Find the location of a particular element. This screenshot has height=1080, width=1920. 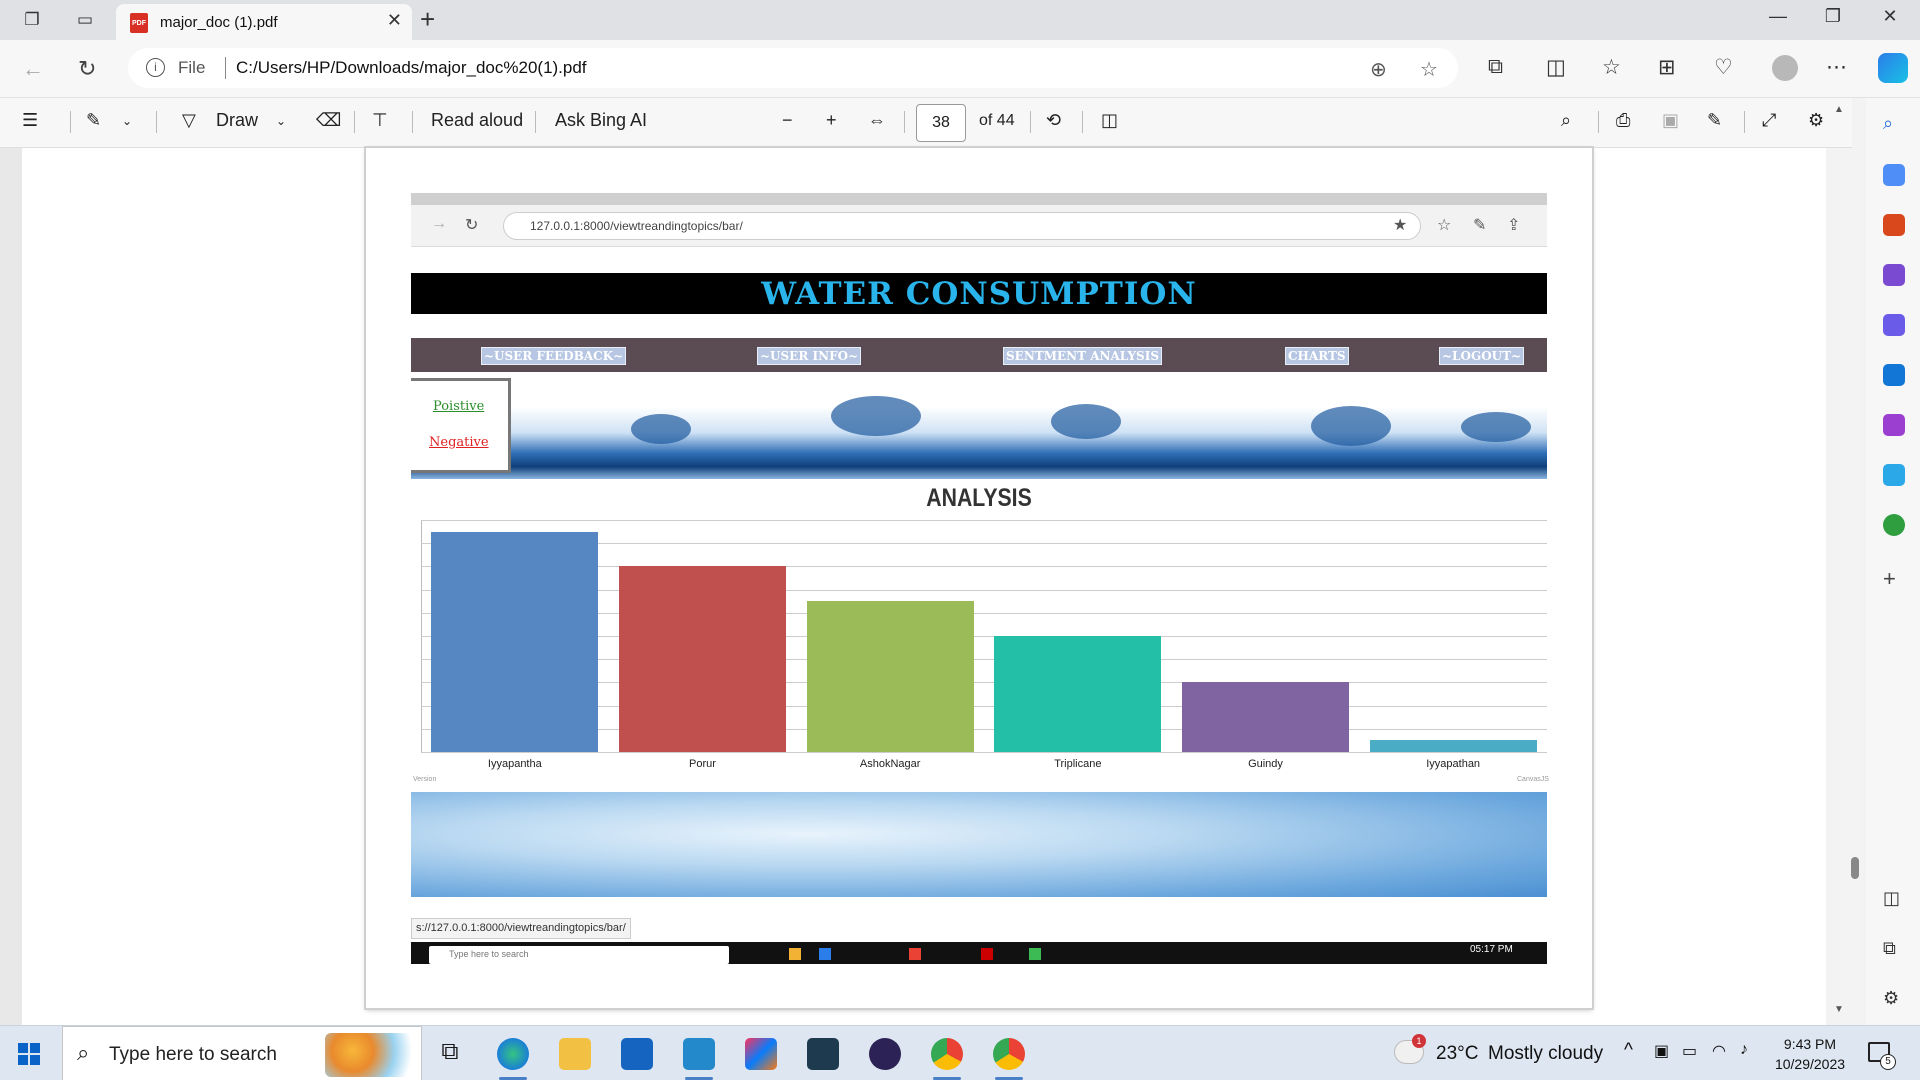

meet-now-icon: ▣ is located at coordinates (1661, 1051).